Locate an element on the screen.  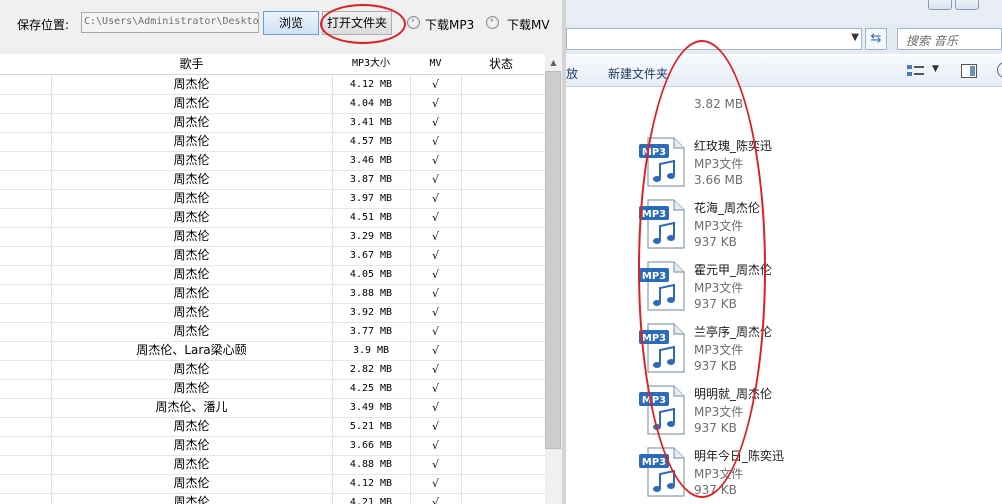
table-row: 周杰伦 3.97 MB √ is located at coordinates (272, 199).